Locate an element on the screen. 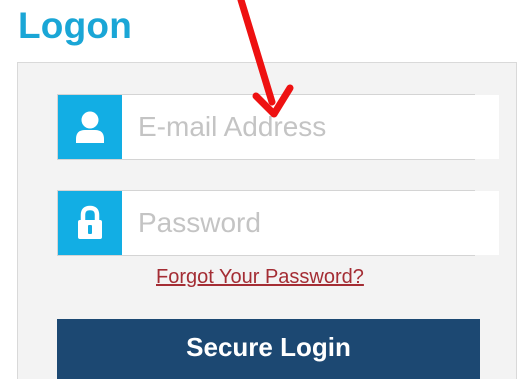  forgot-password-link: Forgot Your Password? is located at coordinates (260, 277).